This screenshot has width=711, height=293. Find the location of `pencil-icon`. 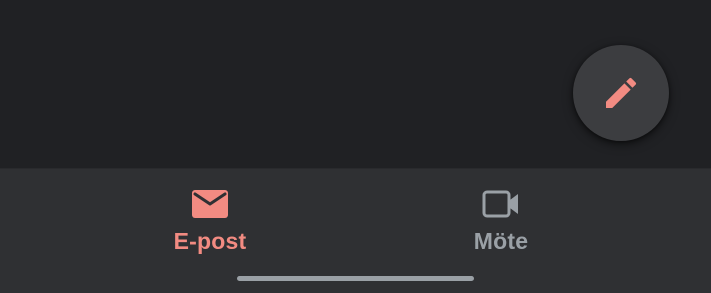

pencil-icon is located at coordinates (621, 93).